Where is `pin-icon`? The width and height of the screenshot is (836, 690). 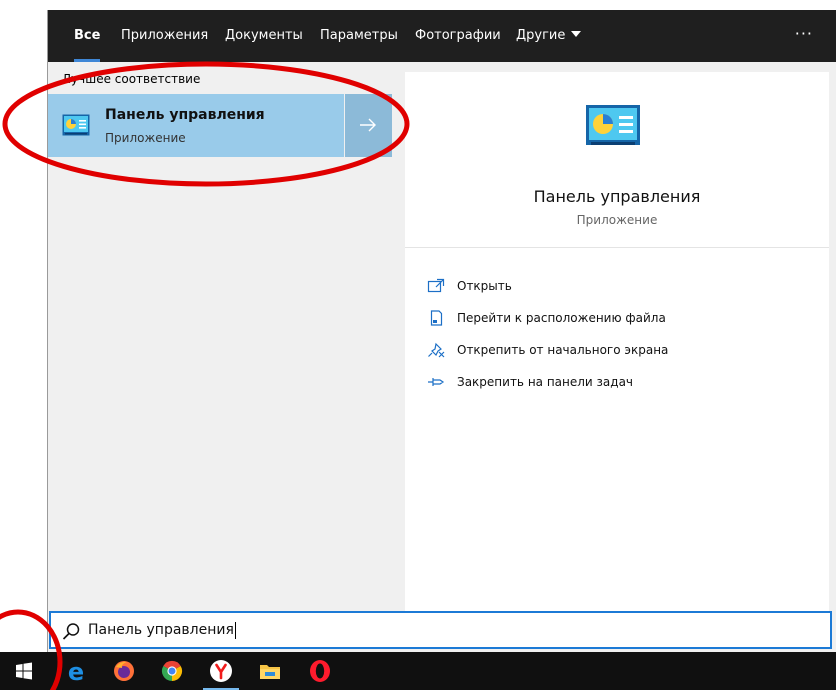
pin-icon is located at coordinates (436, 382).